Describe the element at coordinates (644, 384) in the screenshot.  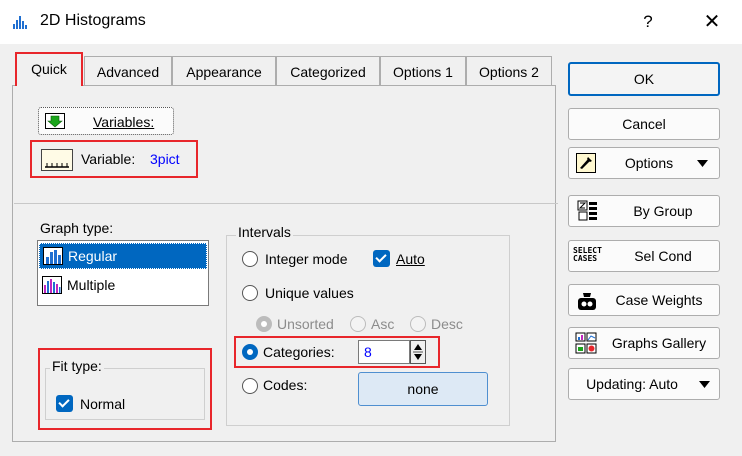
I see `updating-auto-dropdown: Updating: Auto` at that location.